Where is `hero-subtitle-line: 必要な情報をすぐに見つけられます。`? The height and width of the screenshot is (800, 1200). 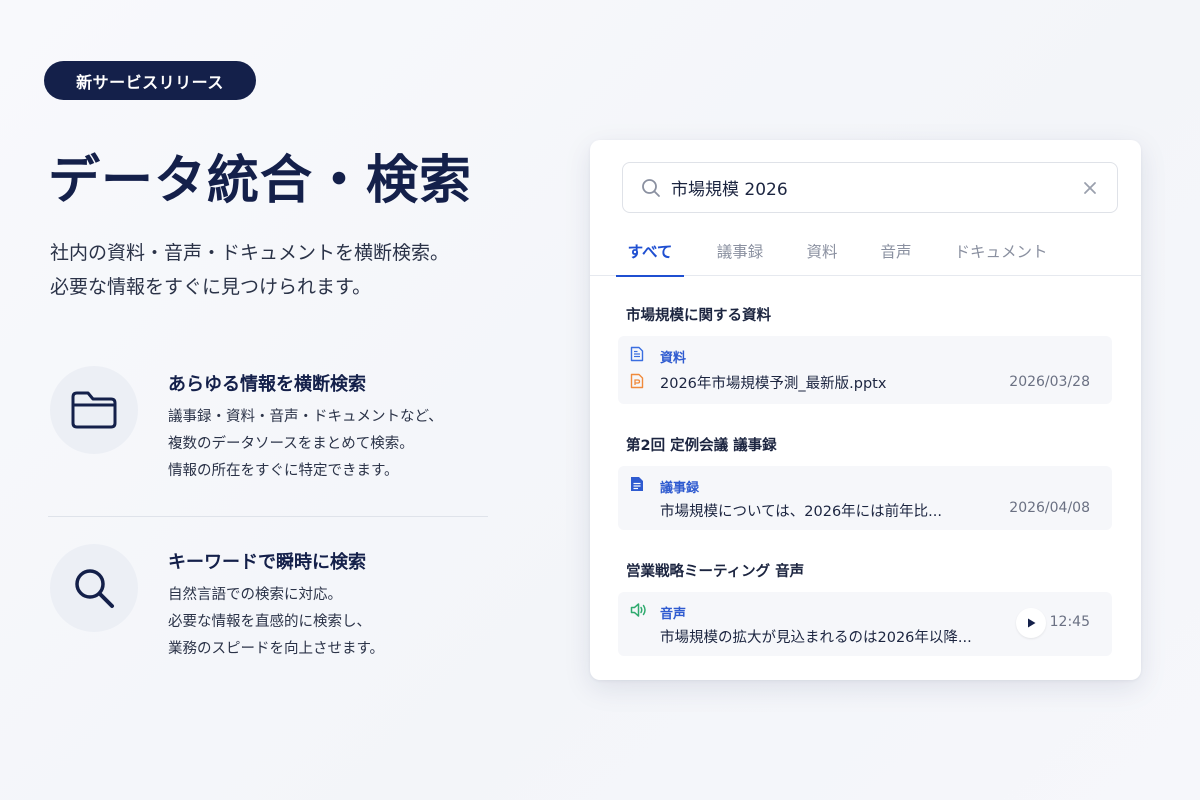
hero-subtitle-line: 必要な情報をすぐに見つけられます。 is located at coordinates (211, 287).